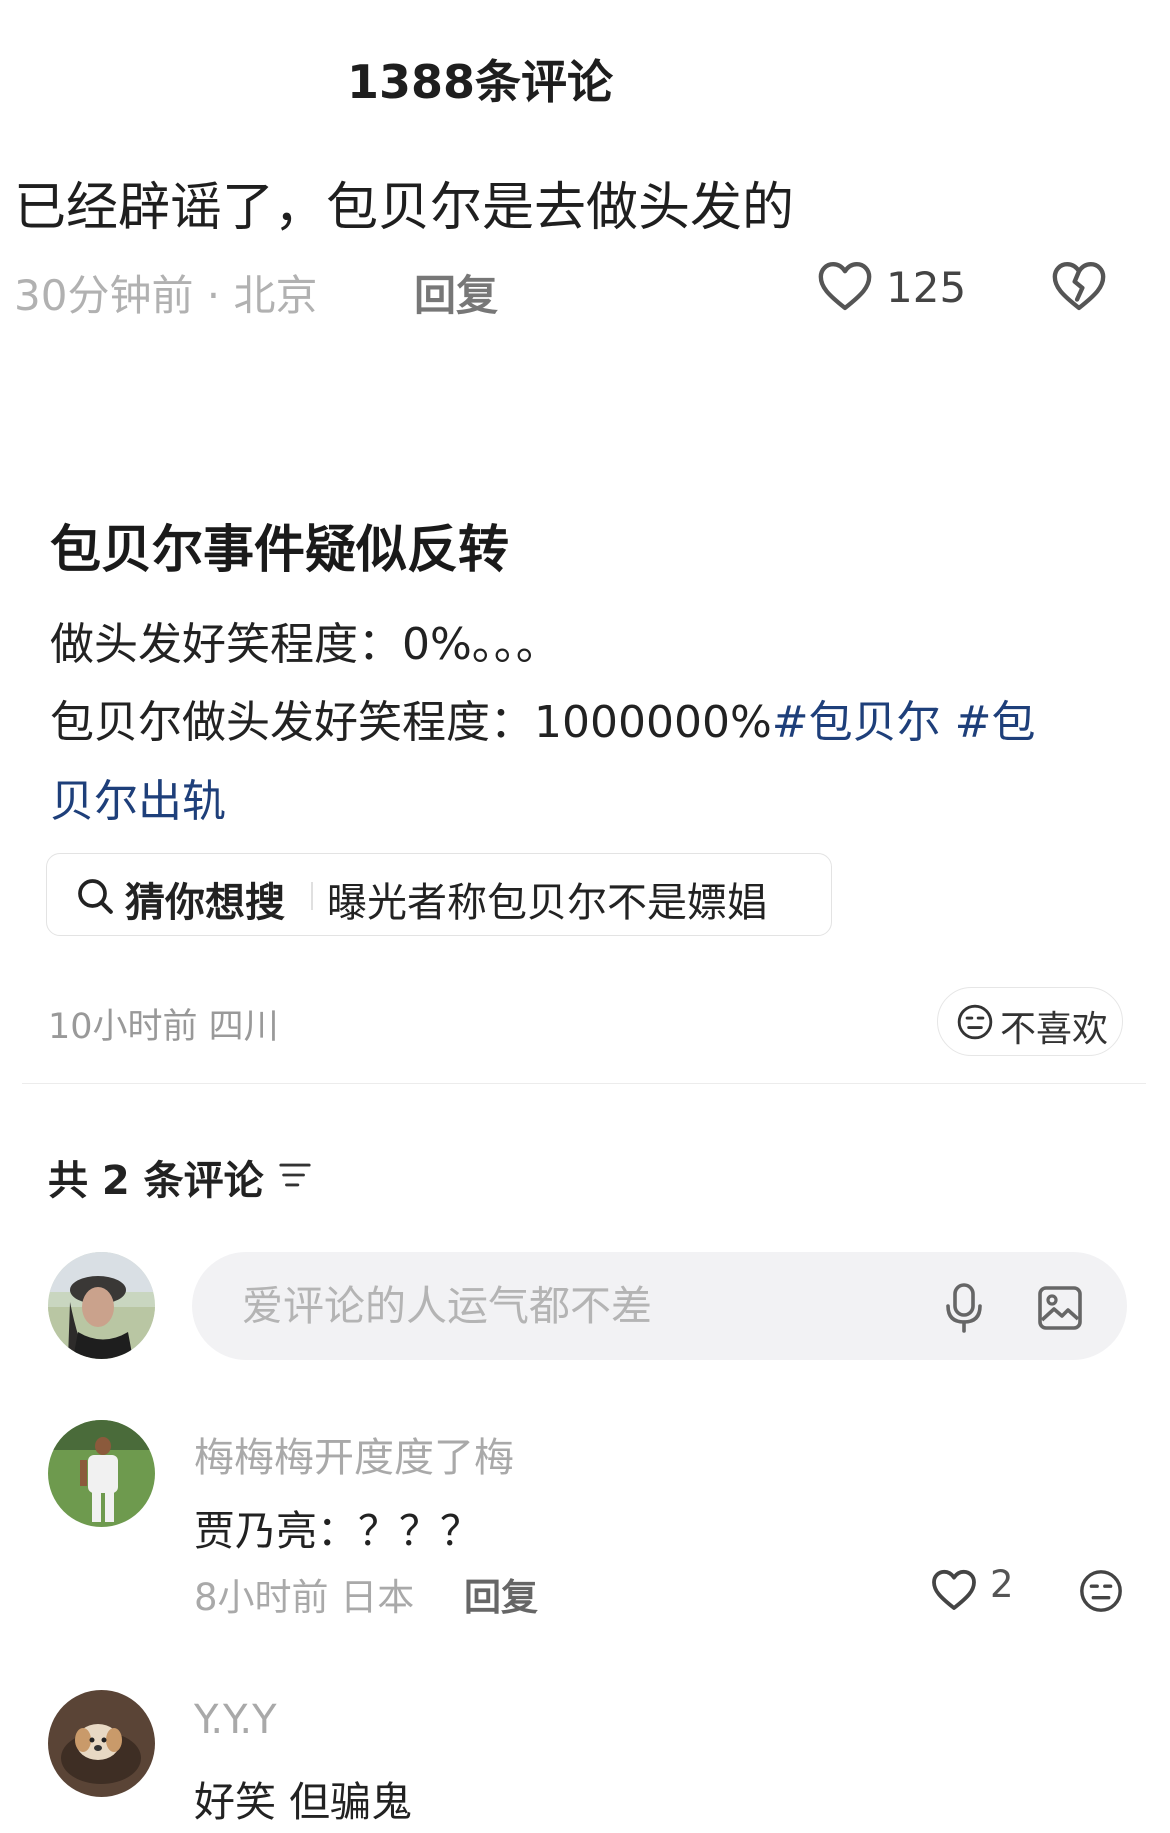 The image size is (1170, 1833). I want to click on comment-time-location: 8小时前 日本, so click(304, 1597).